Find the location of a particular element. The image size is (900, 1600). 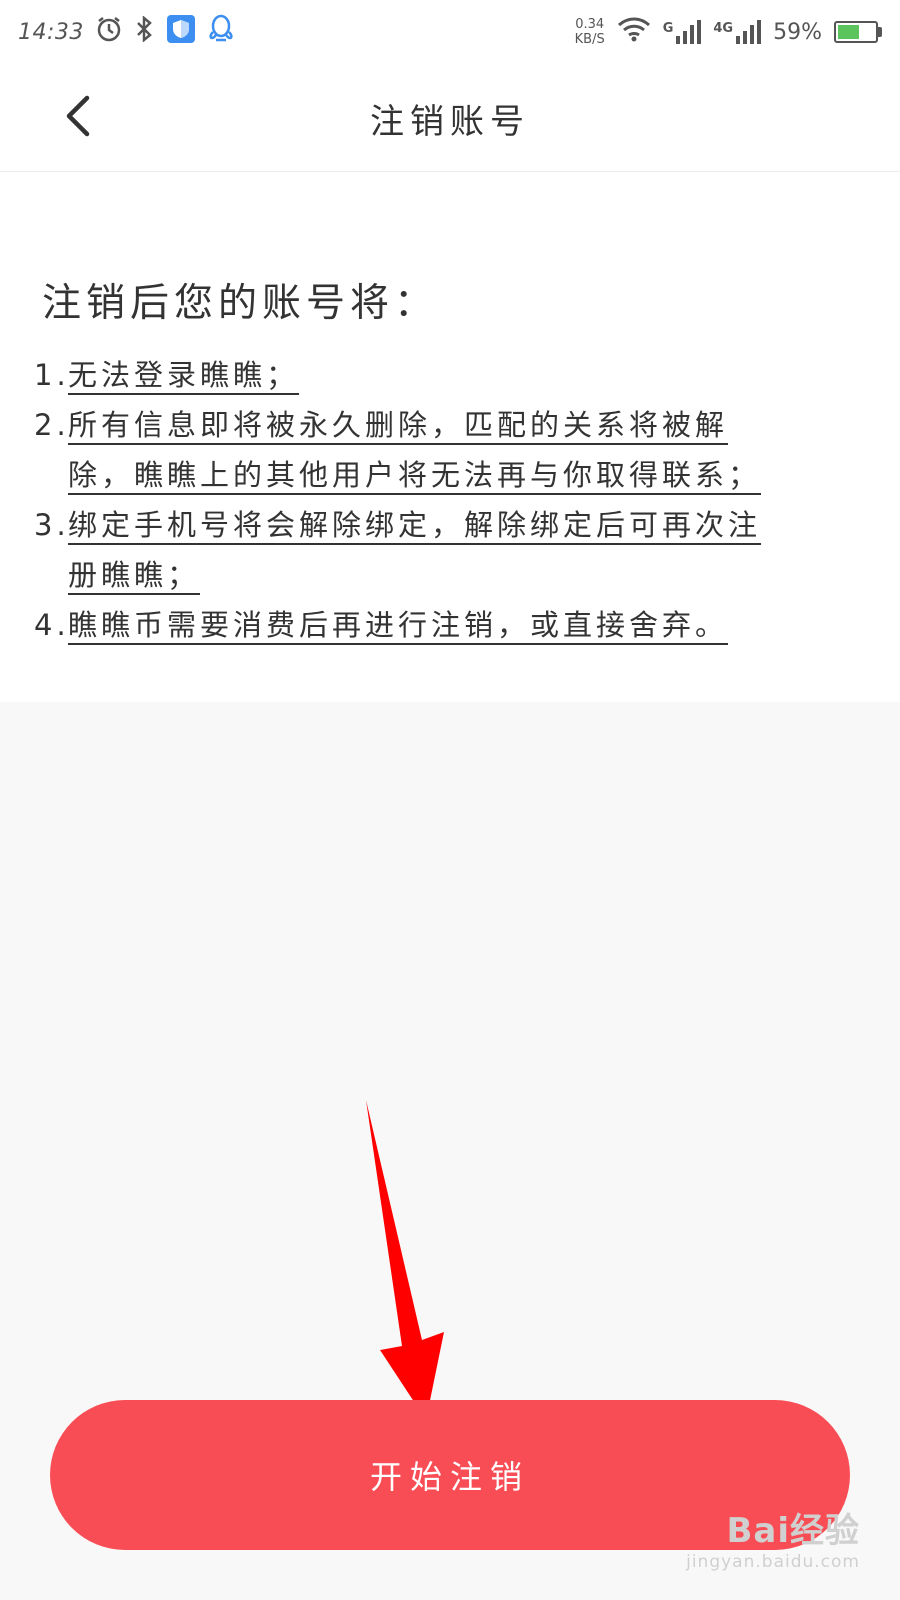

nav-bar: 注销账号 is located at coordinates (450, 118).